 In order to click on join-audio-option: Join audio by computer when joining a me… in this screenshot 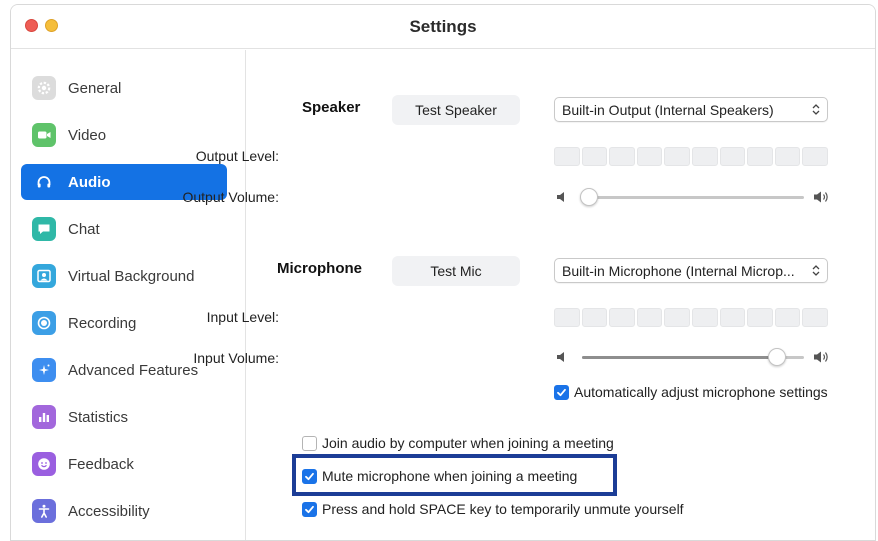, I will do `click(458, 443)`.